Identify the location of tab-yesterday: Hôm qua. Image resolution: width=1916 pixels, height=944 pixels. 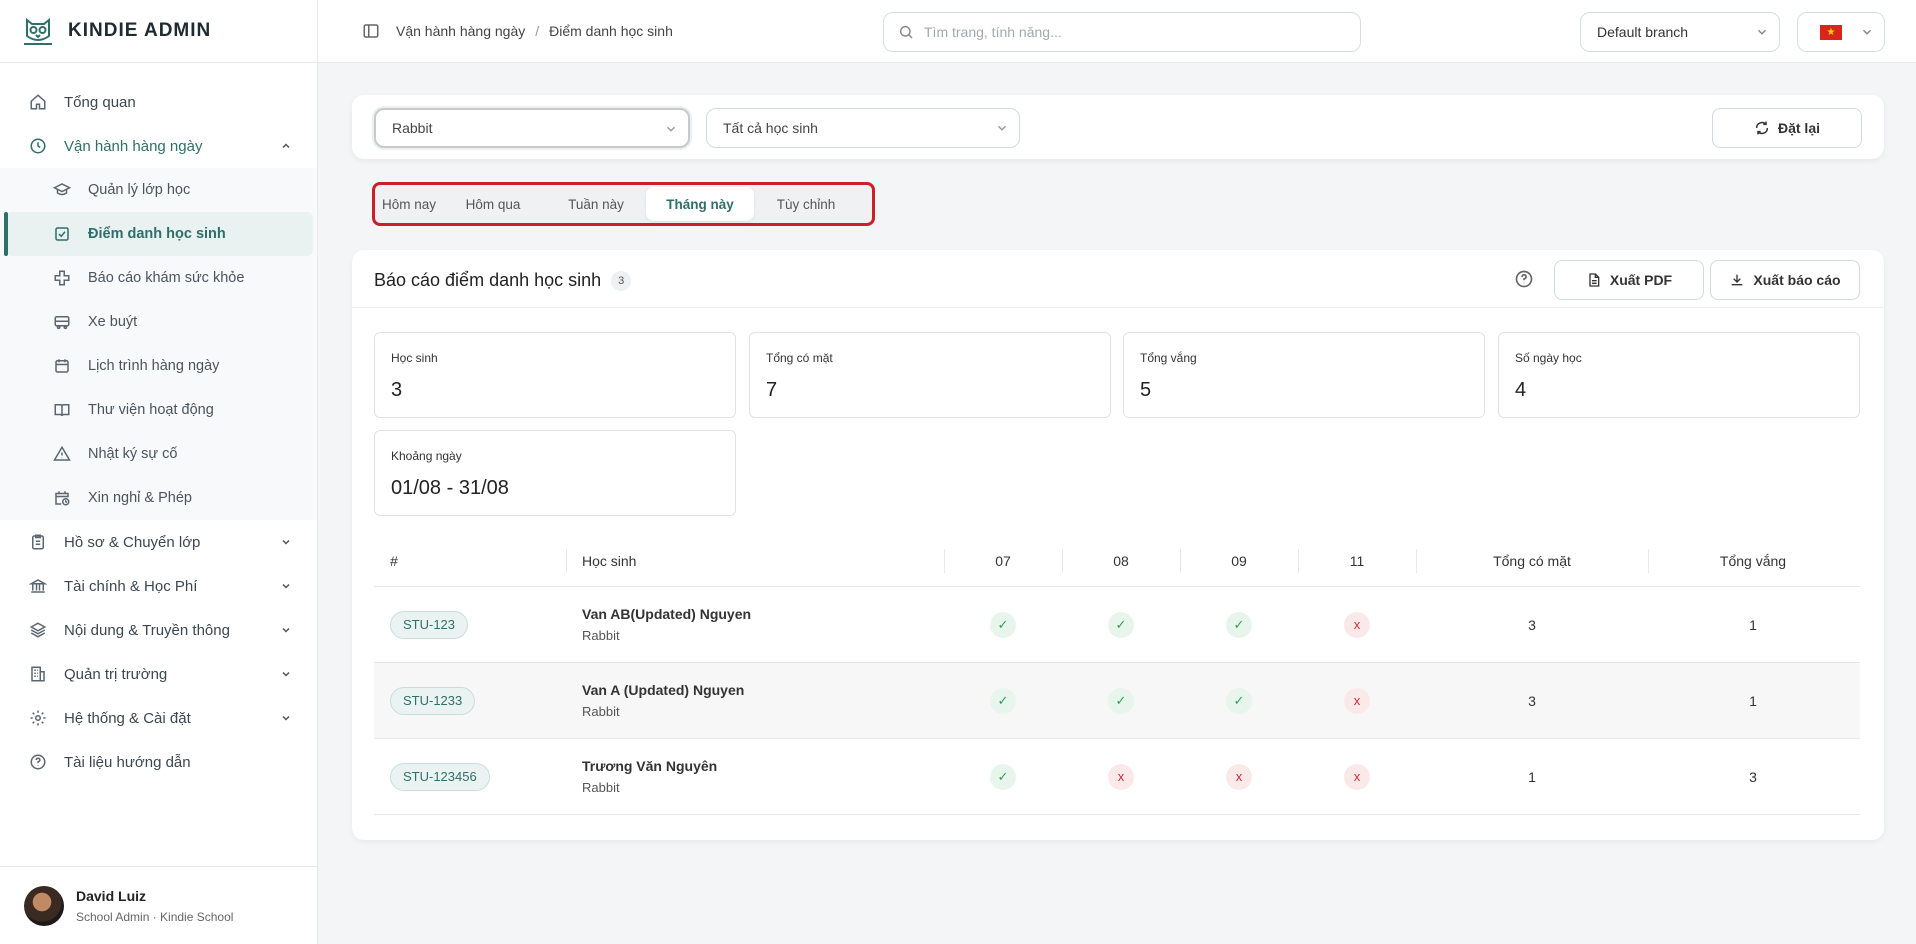
(493, 204).